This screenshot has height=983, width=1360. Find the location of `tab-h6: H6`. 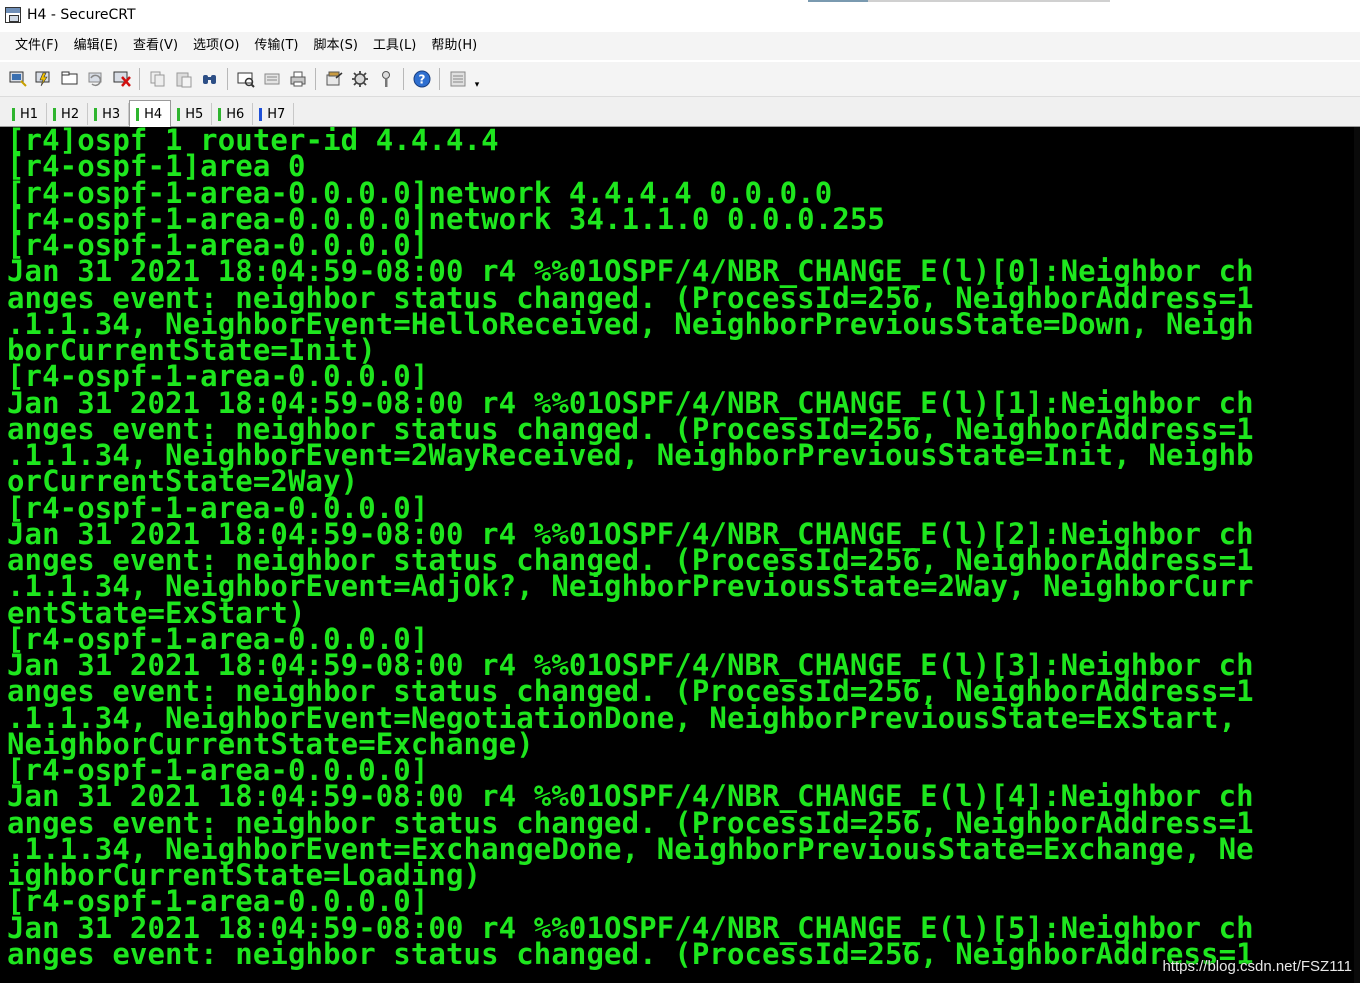

tab-h6: H6 is located at coordinates (233, 114).